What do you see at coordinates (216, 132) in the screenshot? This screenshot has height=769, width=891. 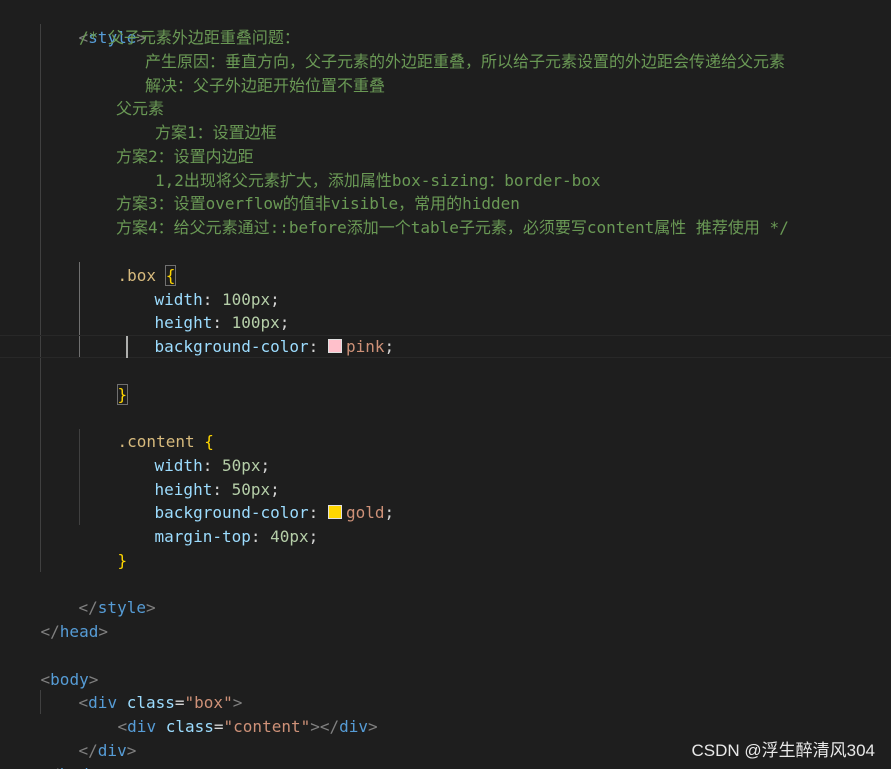 I see `comment-line: 方案1：设置边框` at bounding box center [216, 132].